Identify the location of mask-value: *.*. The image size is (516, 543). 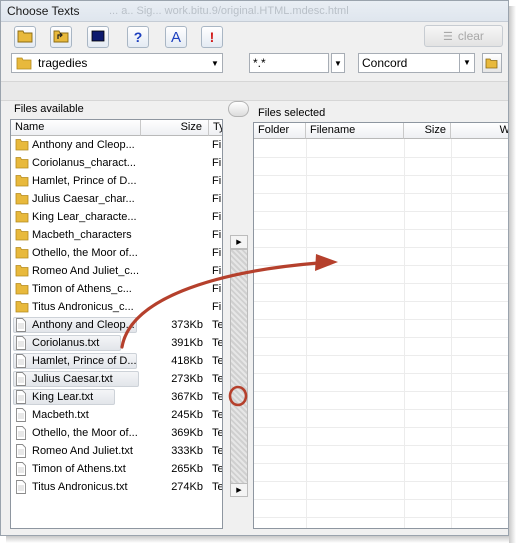
(259, 63).